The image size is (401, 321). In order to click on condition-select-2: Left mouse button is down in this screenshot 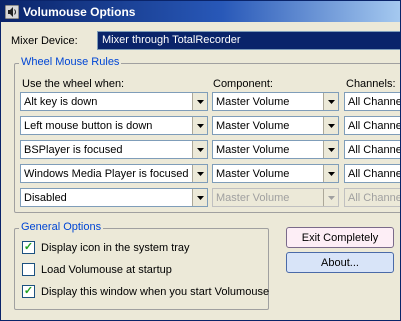, I will do `click(114, 125)`.